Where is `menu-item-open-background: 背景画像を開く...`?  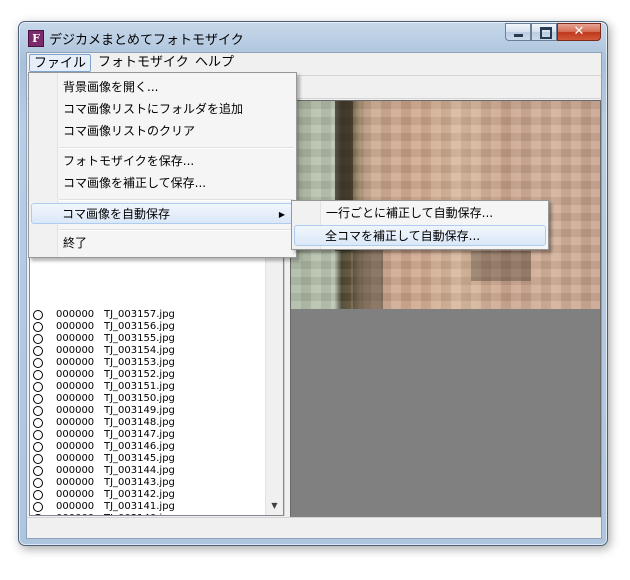
menu-item-open-background: 背景画像を開く... is located at coordinates (162, 87).